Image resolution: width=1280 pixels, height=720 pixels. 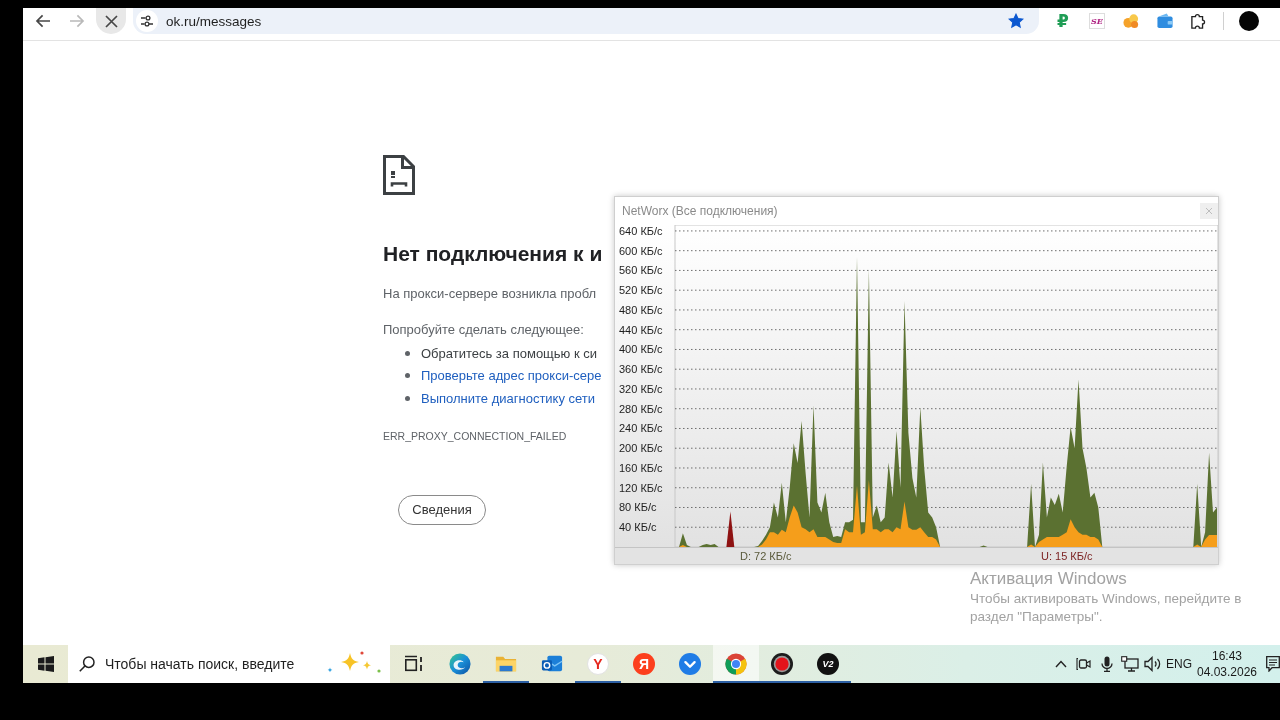 I want to click on error-message: На прокси-сервере возникла пробл, so click(x=490, y=294).